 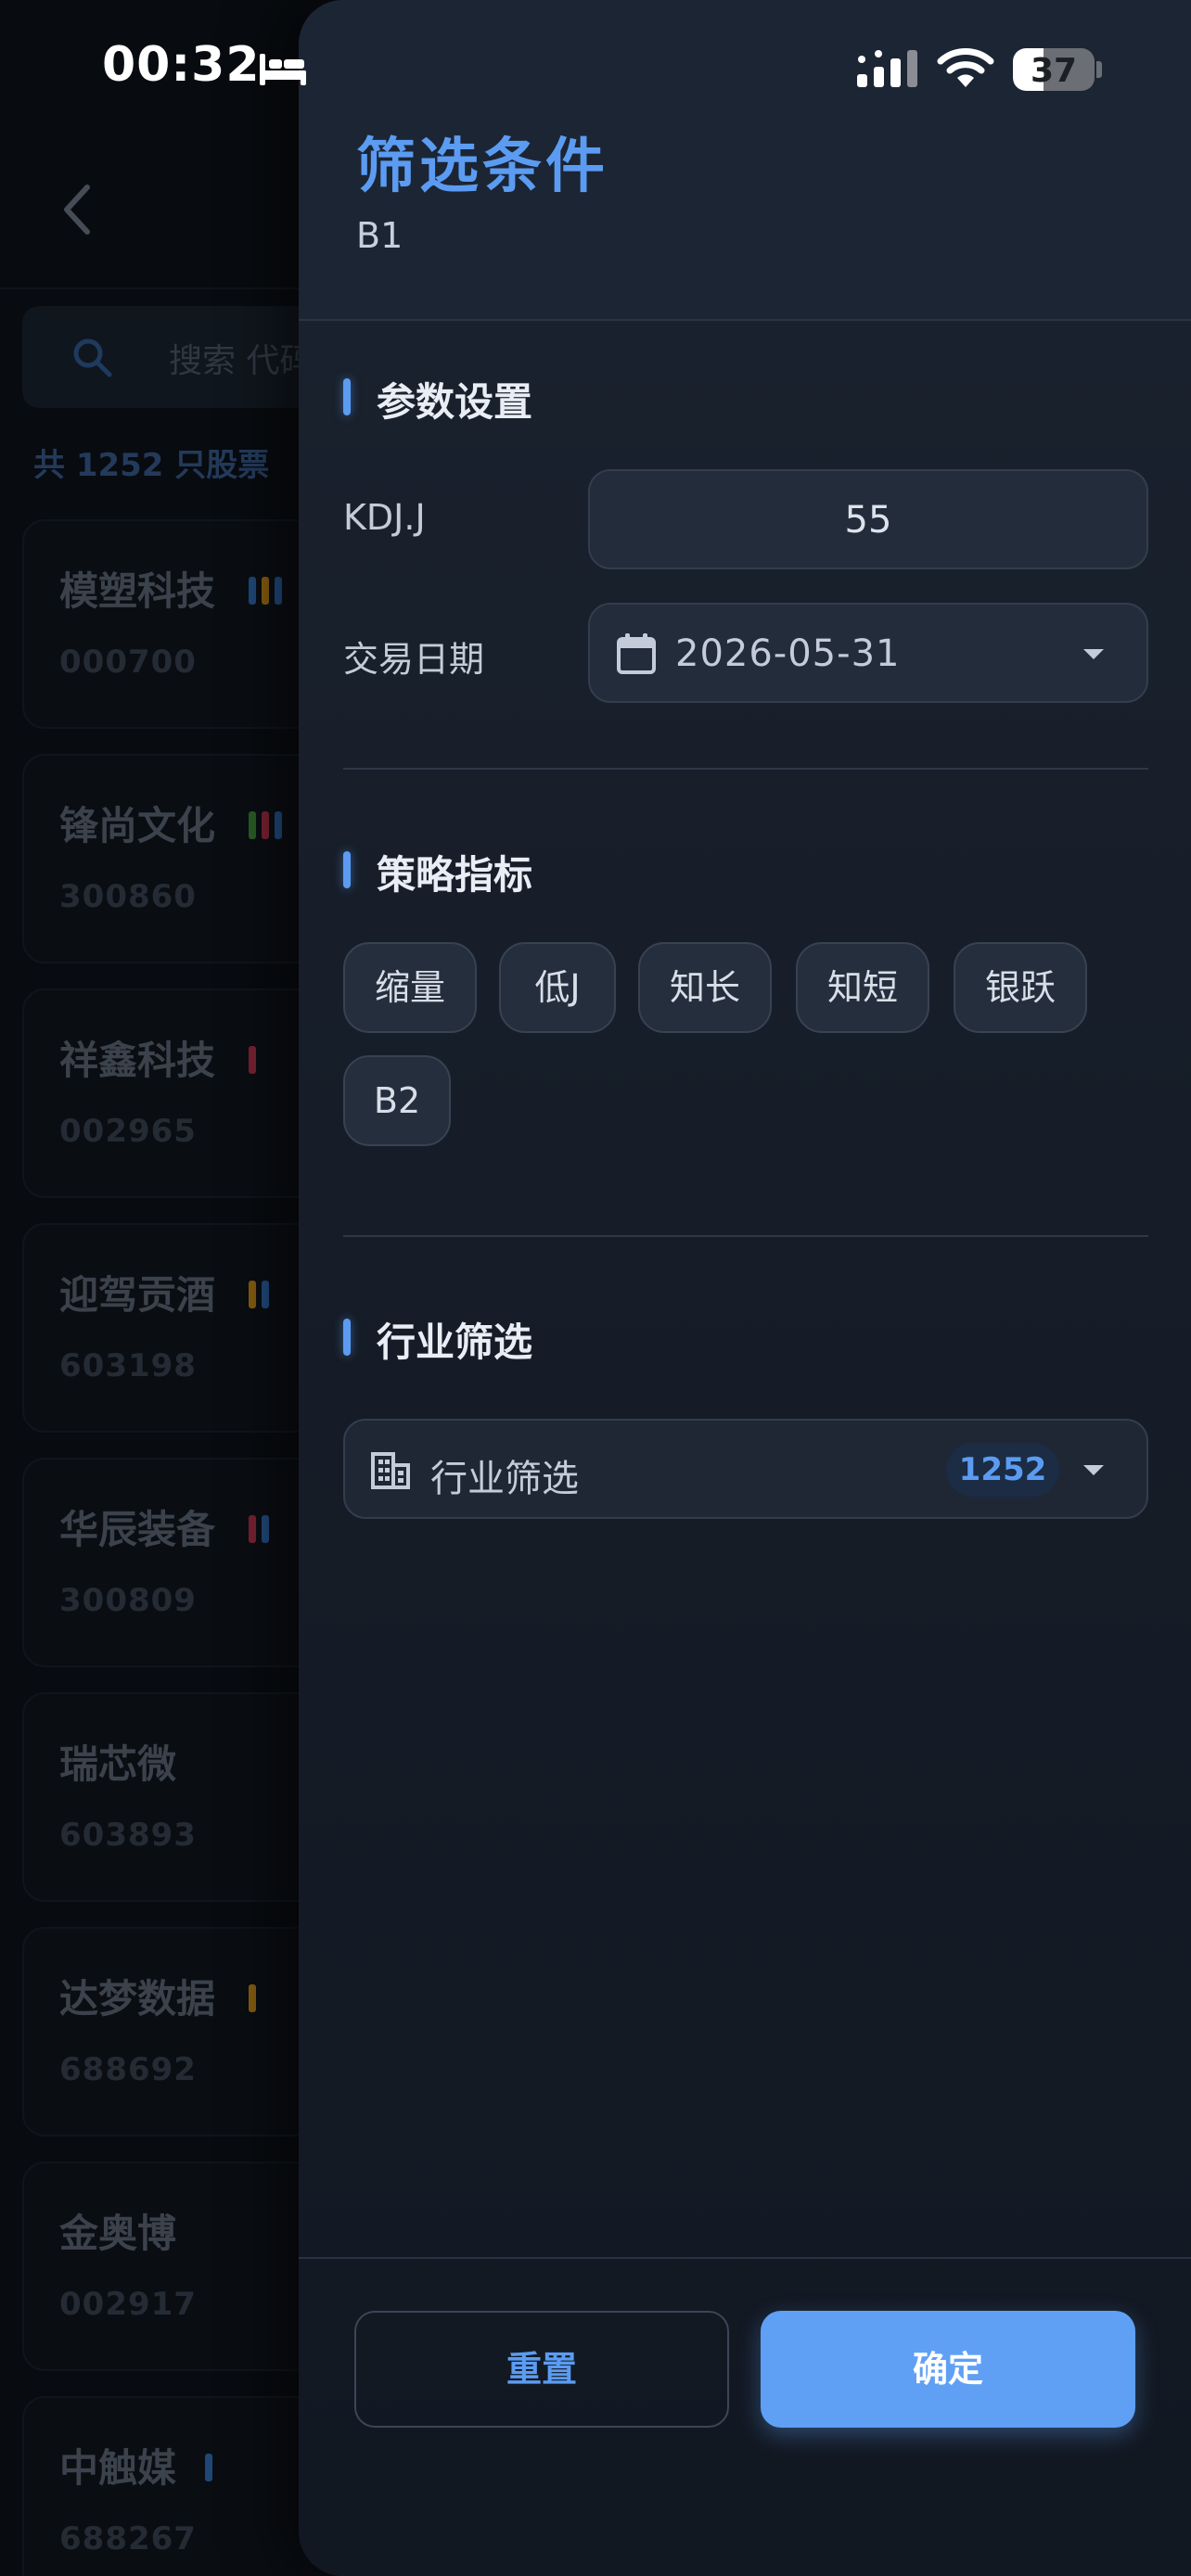 What do you see at coordinates (862, 988) in the screenshot?
I see `strategy-chip: 知短` at bounding box center [862, 988].